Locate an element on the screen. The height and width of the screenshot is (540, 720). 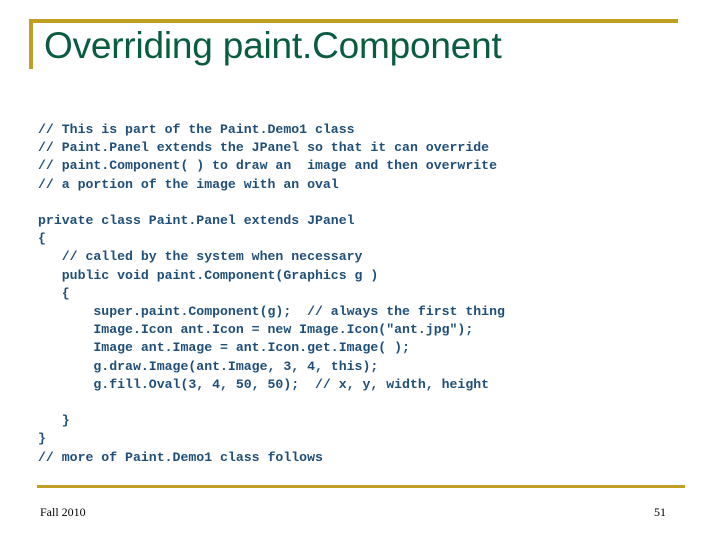
title-accent-rule-vertical is located at coordinates (31, 44).